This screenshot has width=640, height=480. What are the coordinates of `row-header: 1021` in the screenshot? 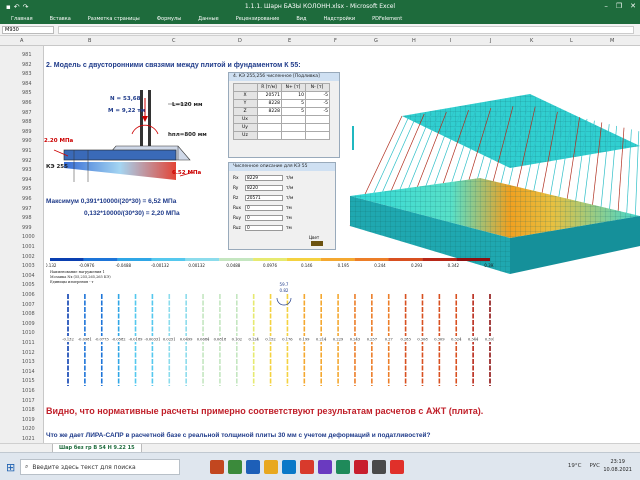 It's located at (32, 439).